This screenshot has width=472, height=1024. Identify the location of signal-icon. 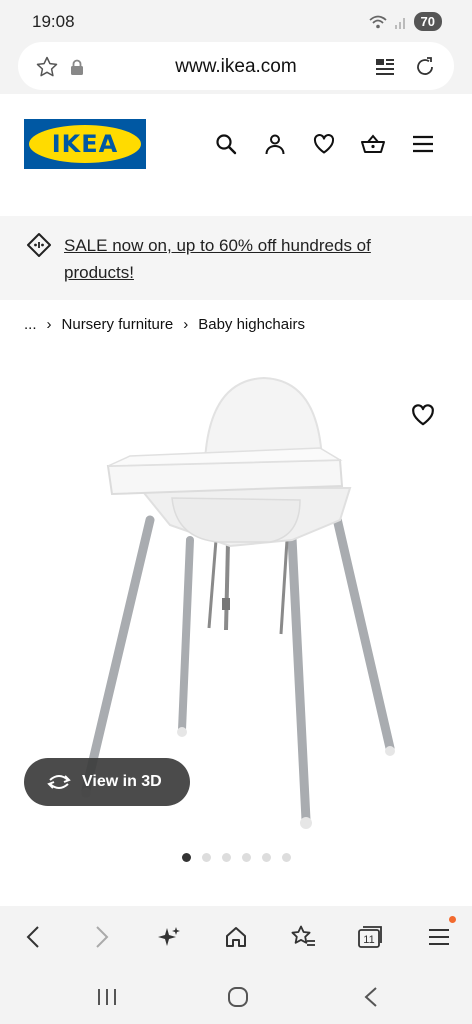
(399, 23).